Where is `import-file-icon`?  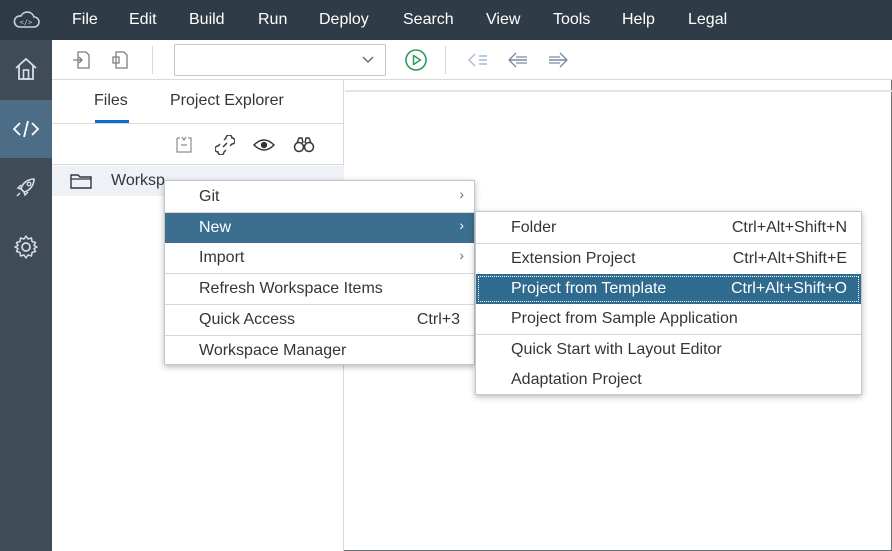
import-file-icon is located at coordinates (82, 60).